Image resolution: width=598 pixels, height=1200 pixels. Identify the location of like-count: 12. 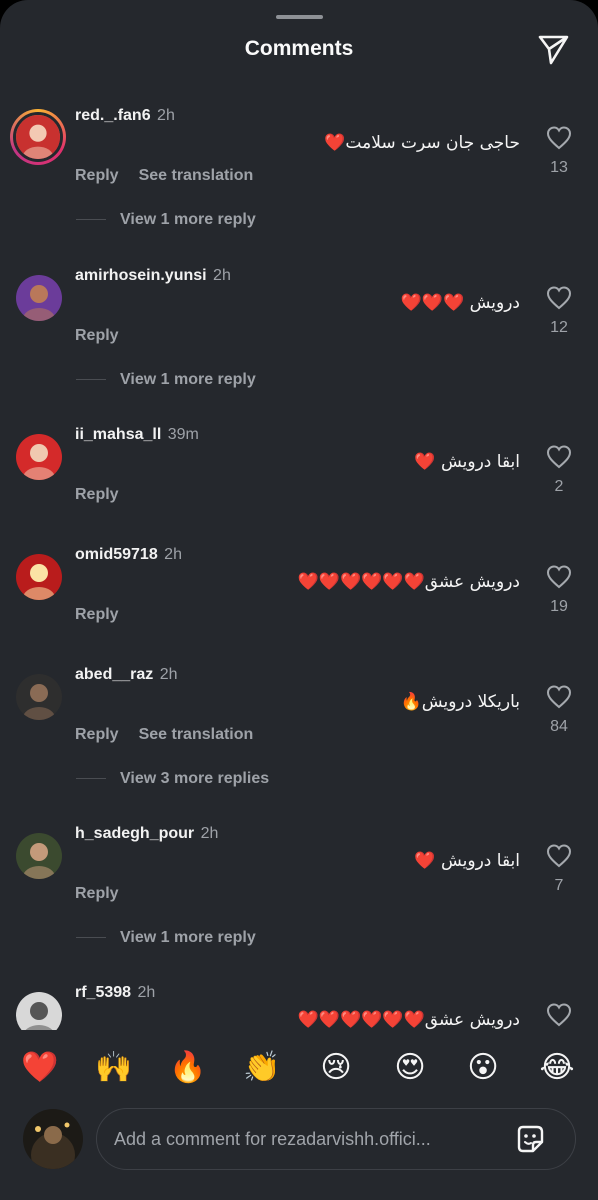
(559, 327).